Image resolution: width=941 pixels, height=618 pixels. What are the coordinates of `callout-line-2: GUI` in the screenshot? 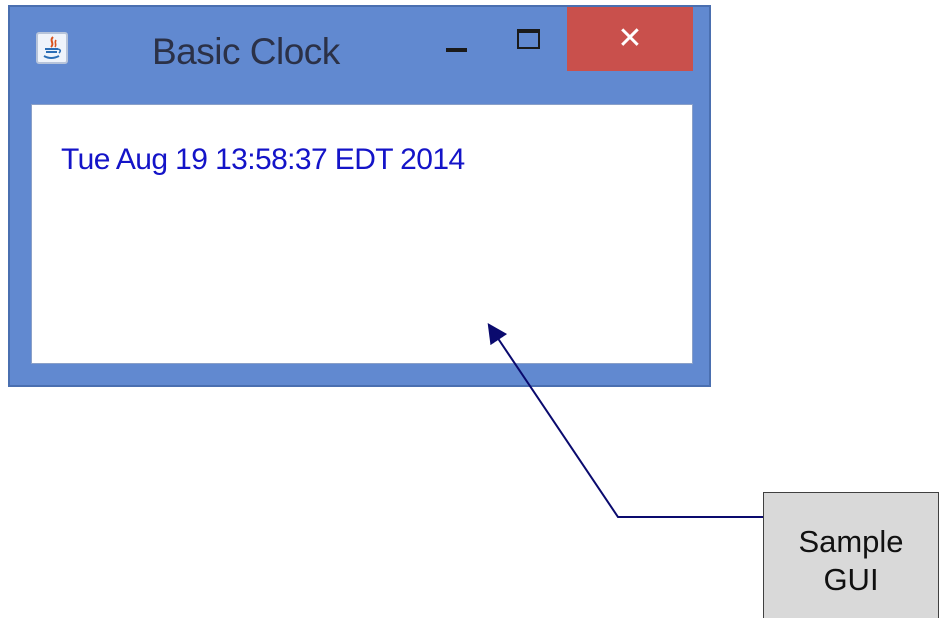 It's located at (851, 579).